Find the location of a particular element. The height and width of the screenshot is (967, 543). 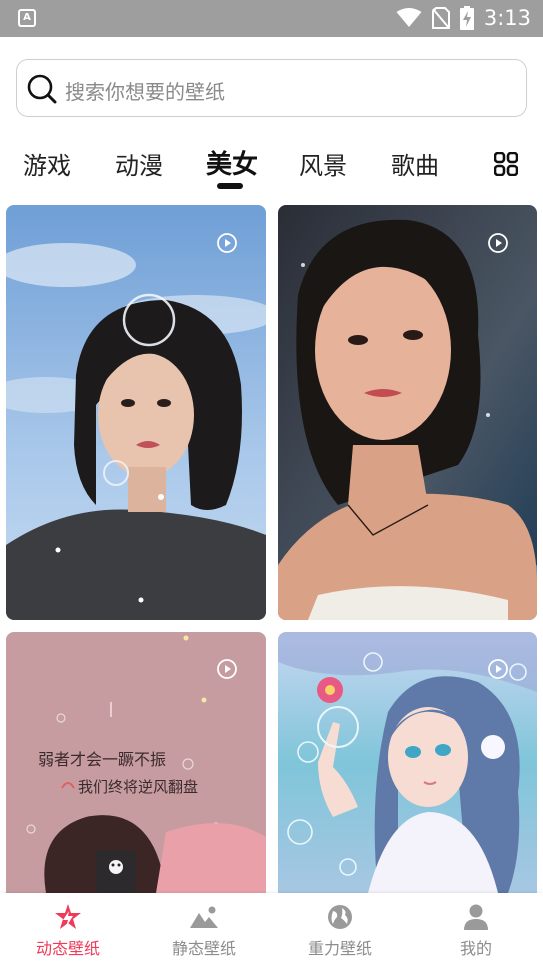

search-placeholder: 搜索你想要的壁纸 is located at coordinates (145, 90).